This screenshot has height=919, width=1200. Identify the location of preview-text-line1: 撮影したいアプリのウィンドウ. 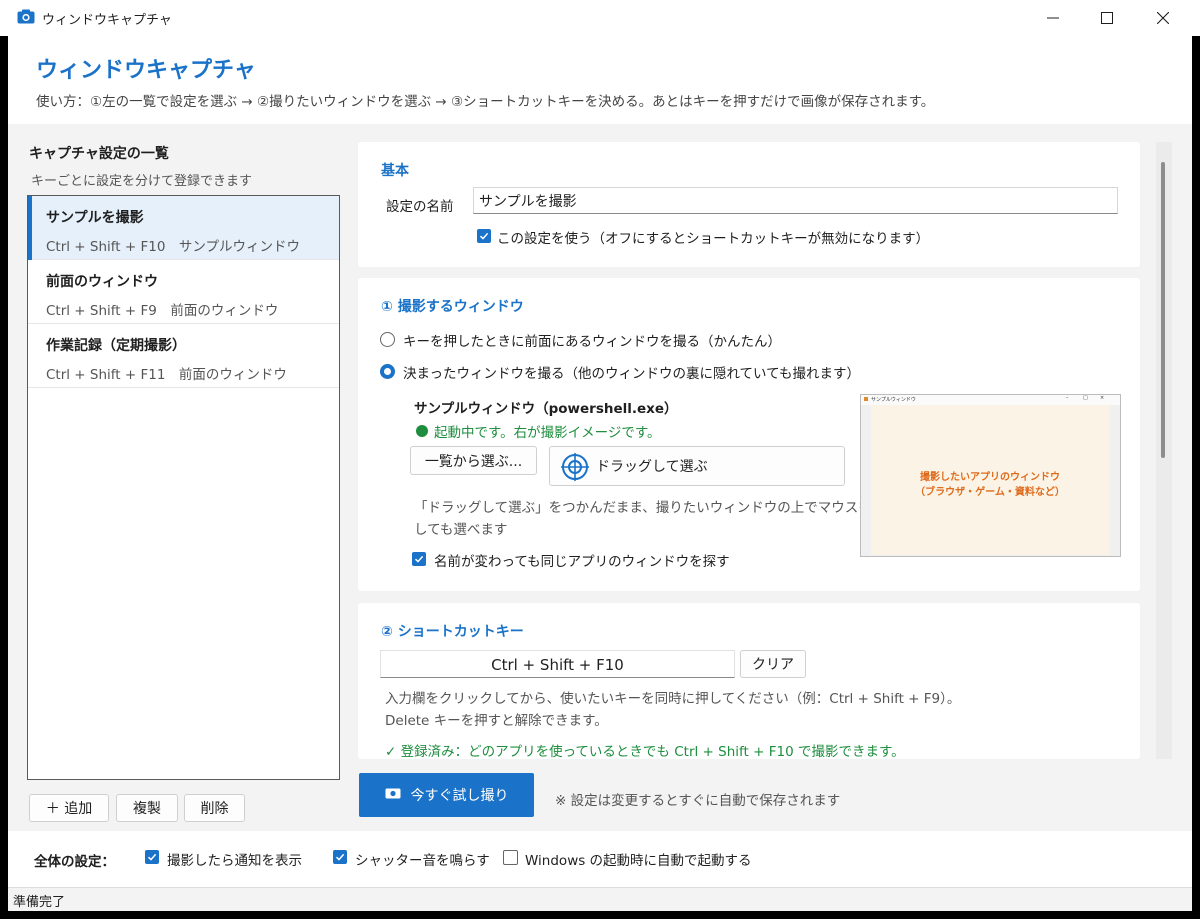
(990, 477).